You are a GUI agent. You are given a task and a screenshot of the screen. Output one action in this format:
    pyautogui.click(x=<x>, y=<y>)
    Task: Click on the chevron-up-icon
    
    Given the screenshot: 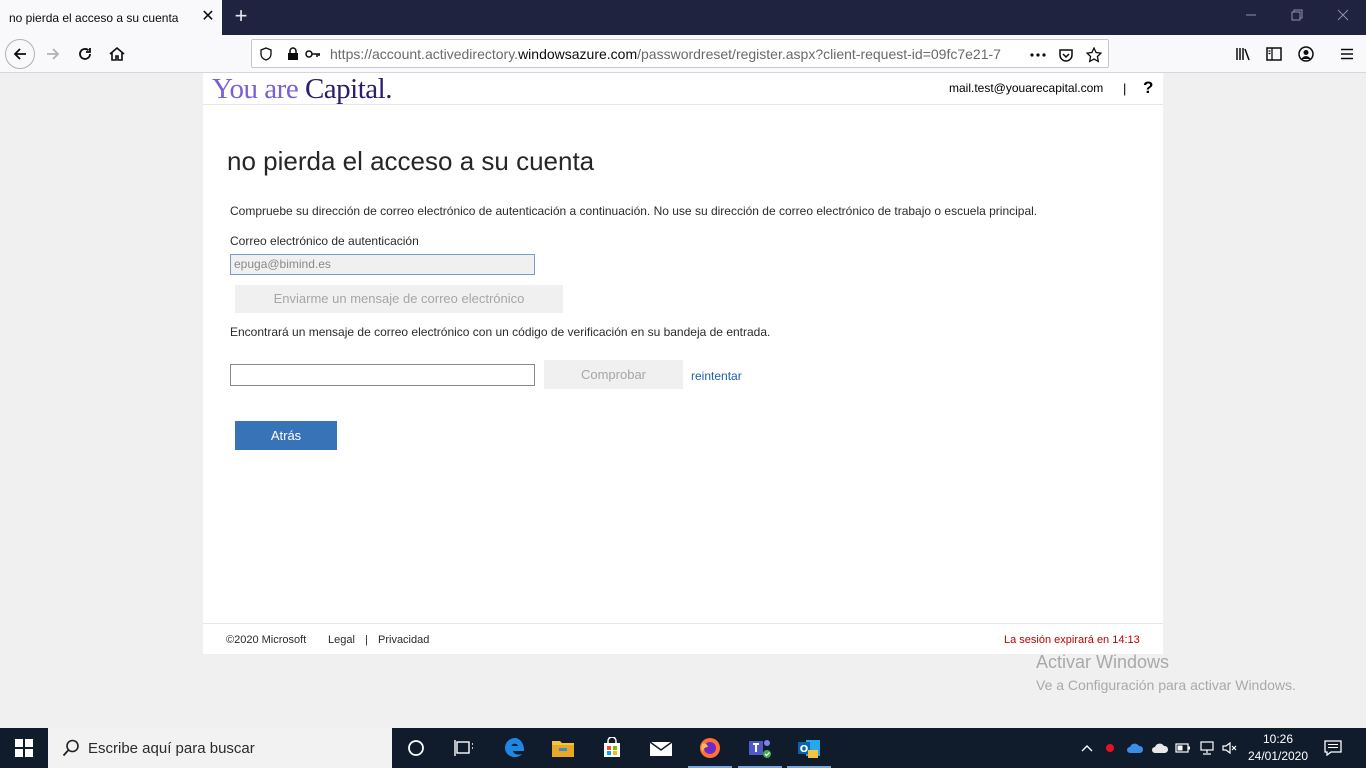 What is the action you would take?
    pyautogui.click(x=1087, y=748)
    